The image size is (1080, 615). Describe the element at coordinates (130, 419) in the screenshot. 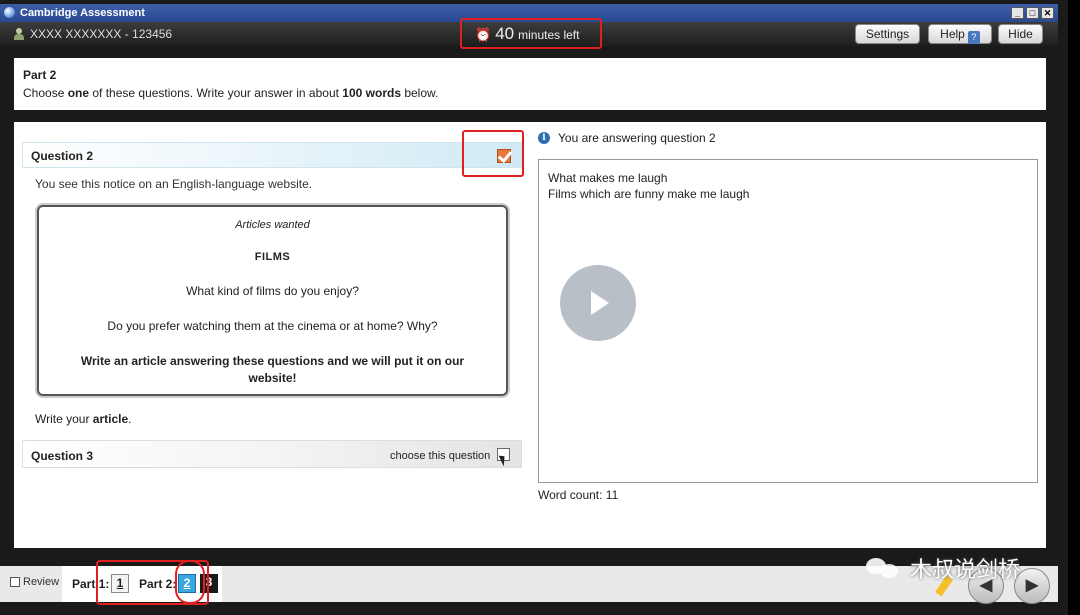

I see `write-post: .` at that location.